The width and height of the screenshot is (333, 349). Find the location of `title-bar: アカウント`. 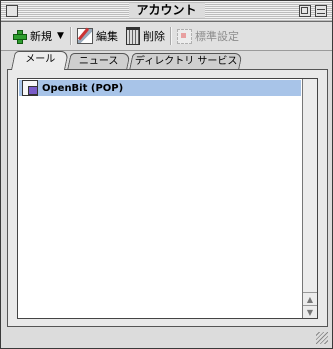

title-bar: アカウント is located at coordinates (166, 11).